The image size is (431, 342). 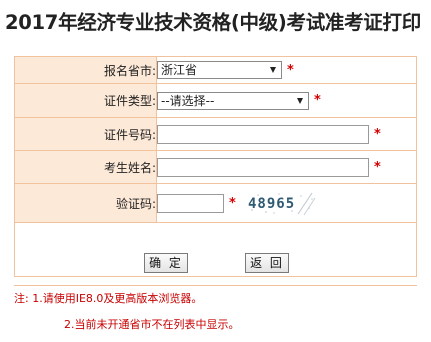 I want to click on captcha-label: 验证码:, so click(x=85, y=203).